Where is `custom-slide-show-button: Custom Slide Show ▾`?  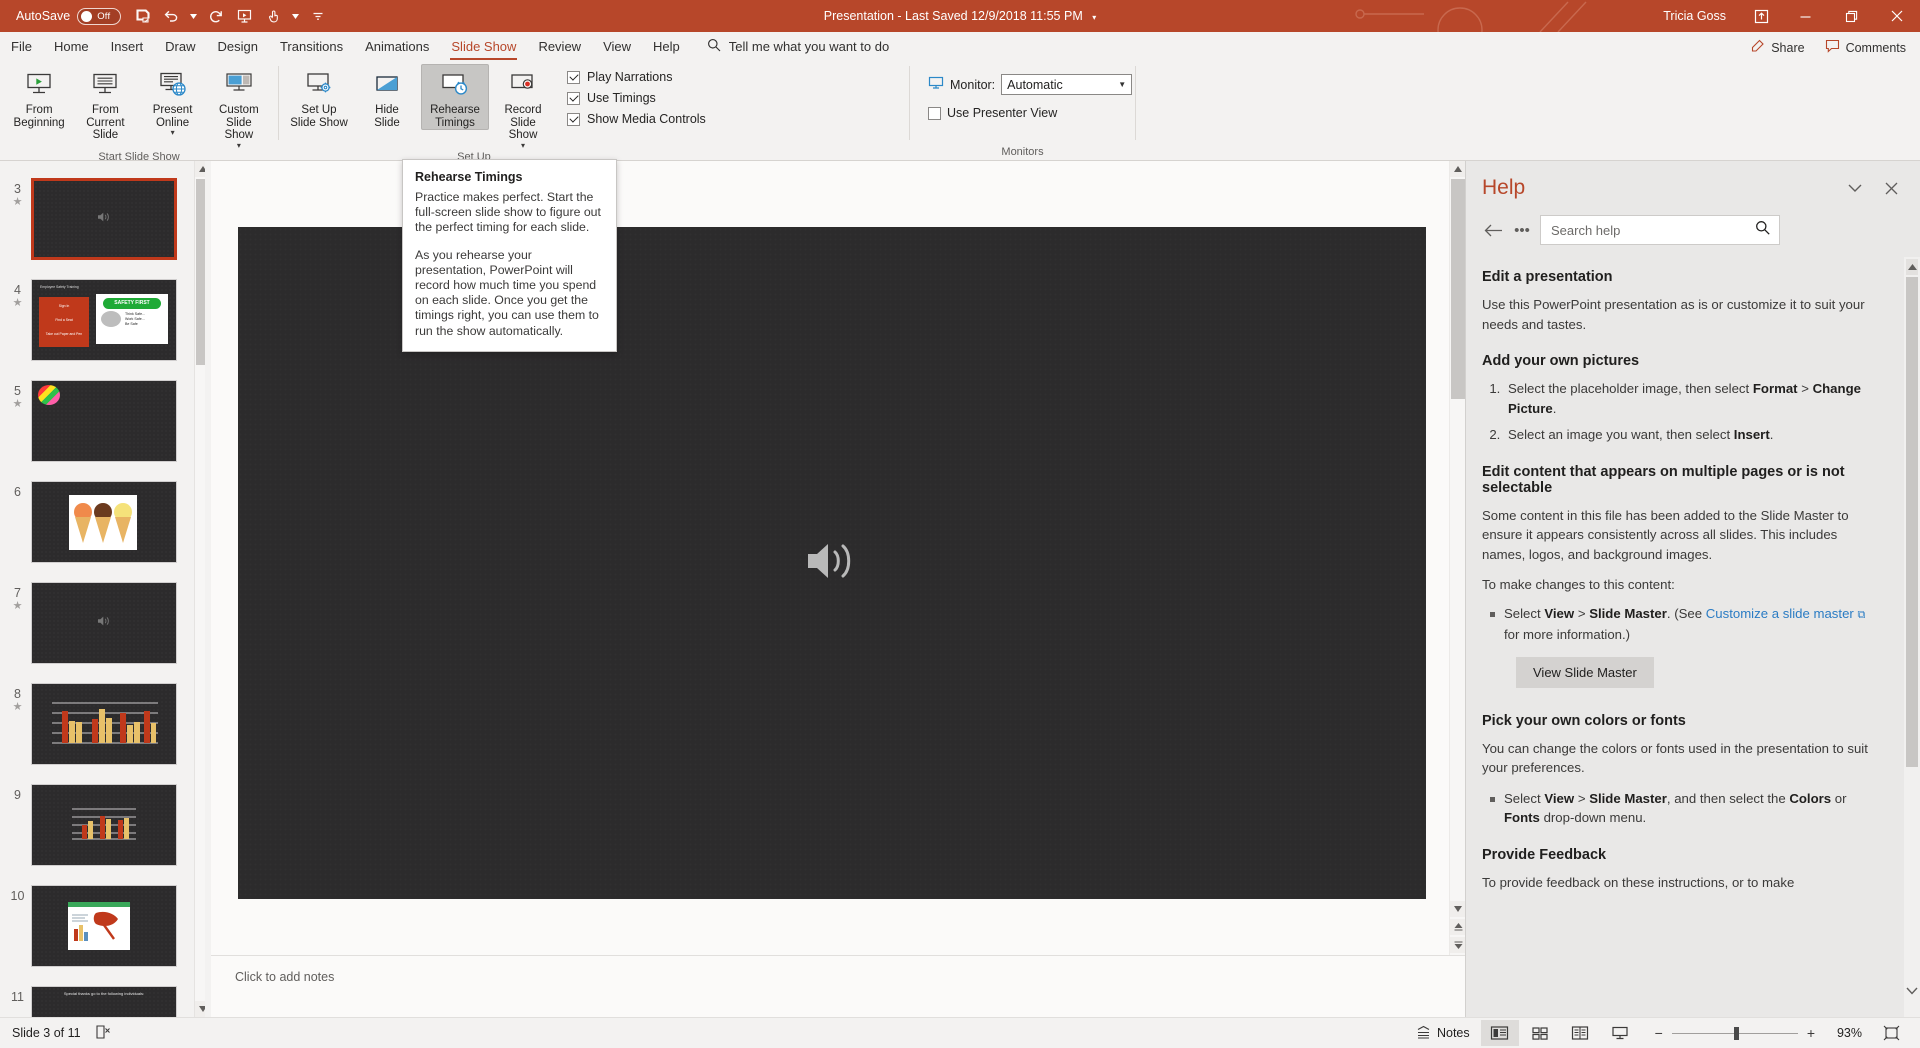
custom-slide-show-button: Custom Slide Show ▾ is located at coordinates (239, 107).